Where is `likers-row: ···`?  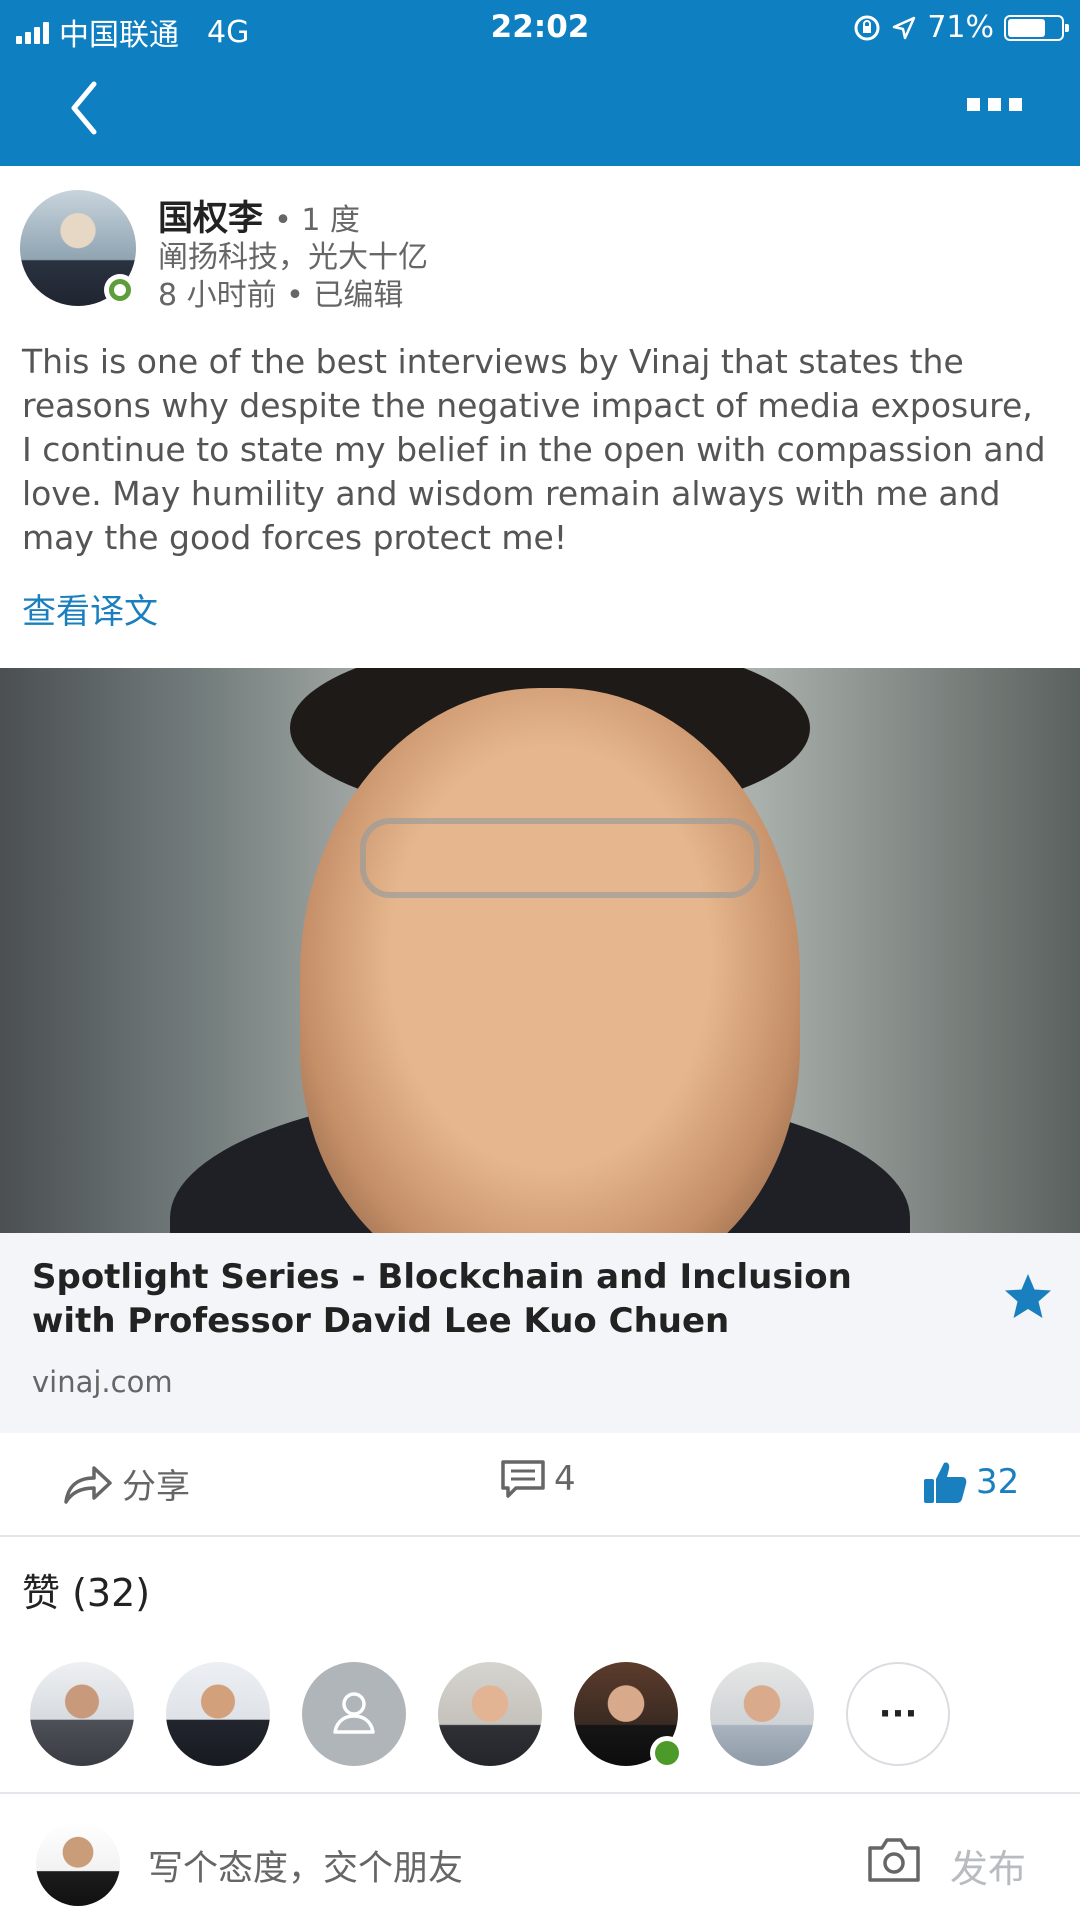
likers-row: ··· is located at coordinates (490, 1716).